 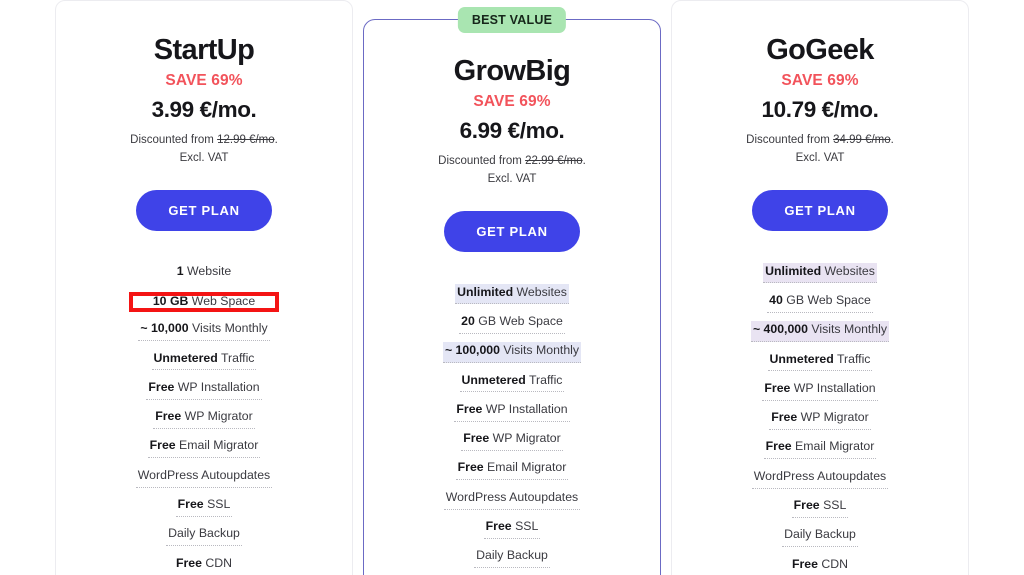 What do you see at coordinates (468, 320) in the screenshot?
I see `feature-strong: 20` at bounding box center [468, 320].